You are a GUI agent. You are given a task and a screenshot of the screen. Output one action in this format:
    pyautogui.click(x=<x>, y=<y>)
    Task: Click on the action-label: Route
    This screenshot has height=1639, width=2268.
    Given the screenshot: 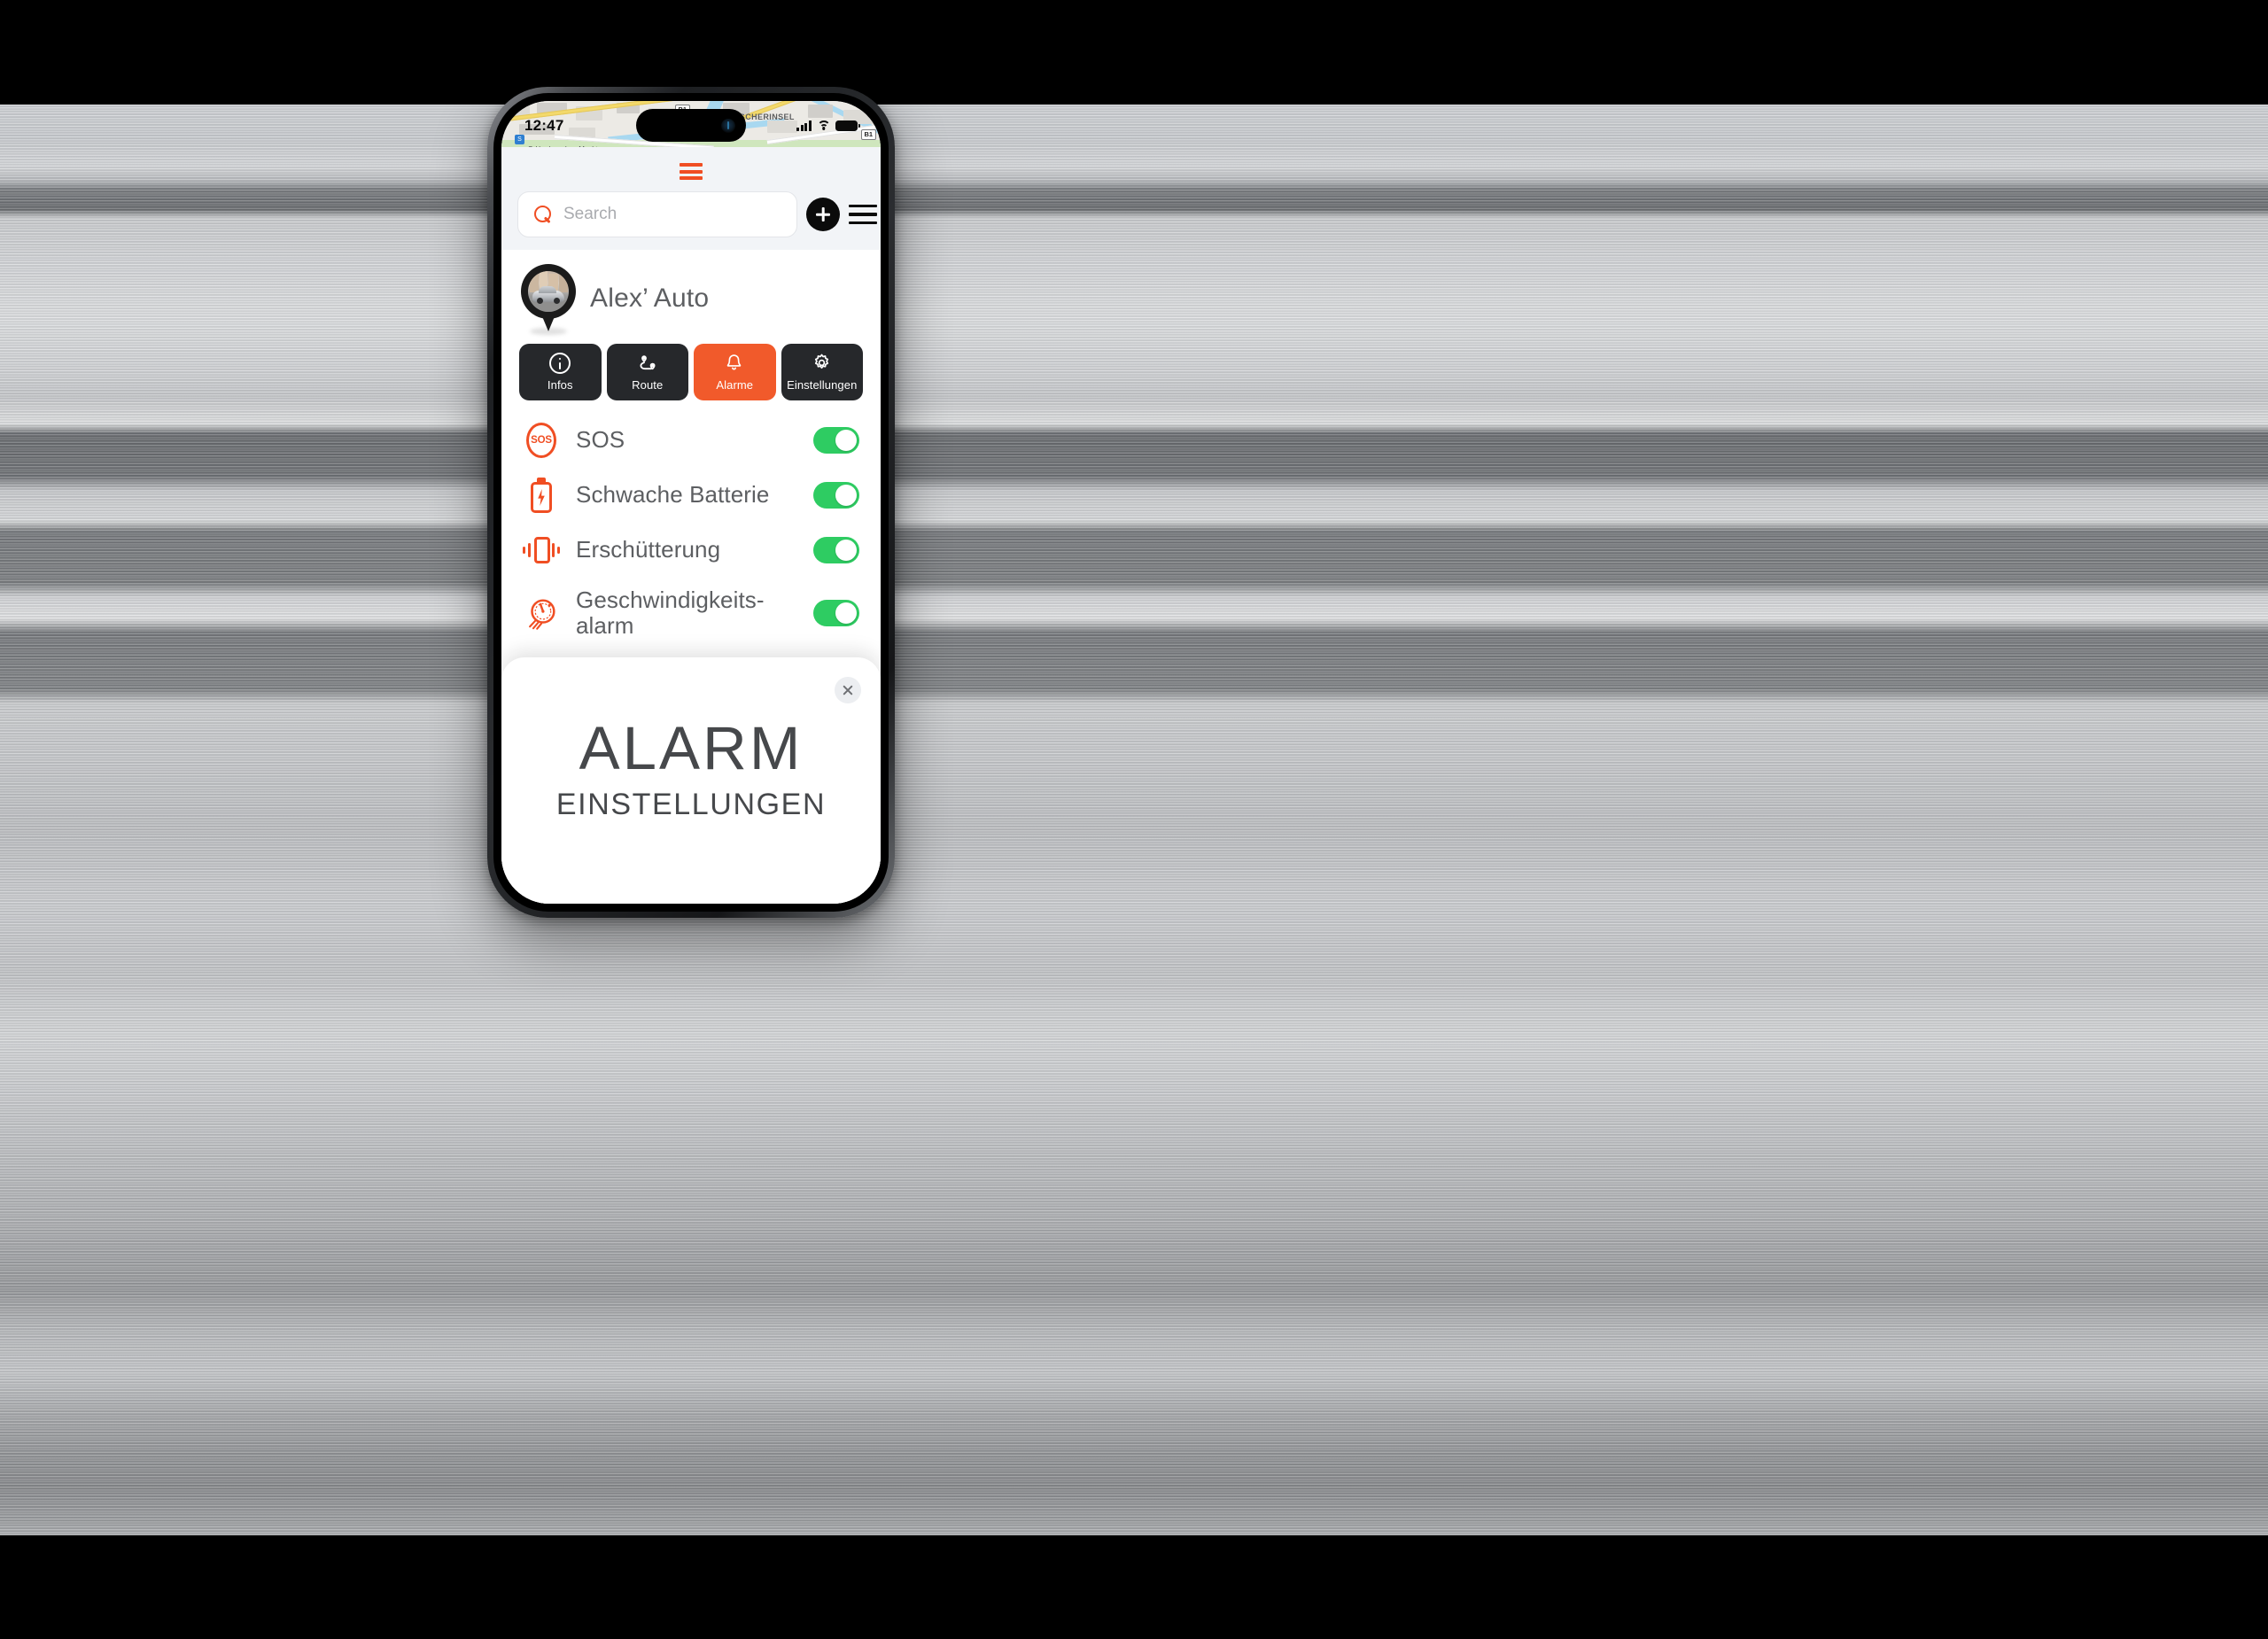 What is the action you would take?
    pyautogui.click(x=648, y=385)
    